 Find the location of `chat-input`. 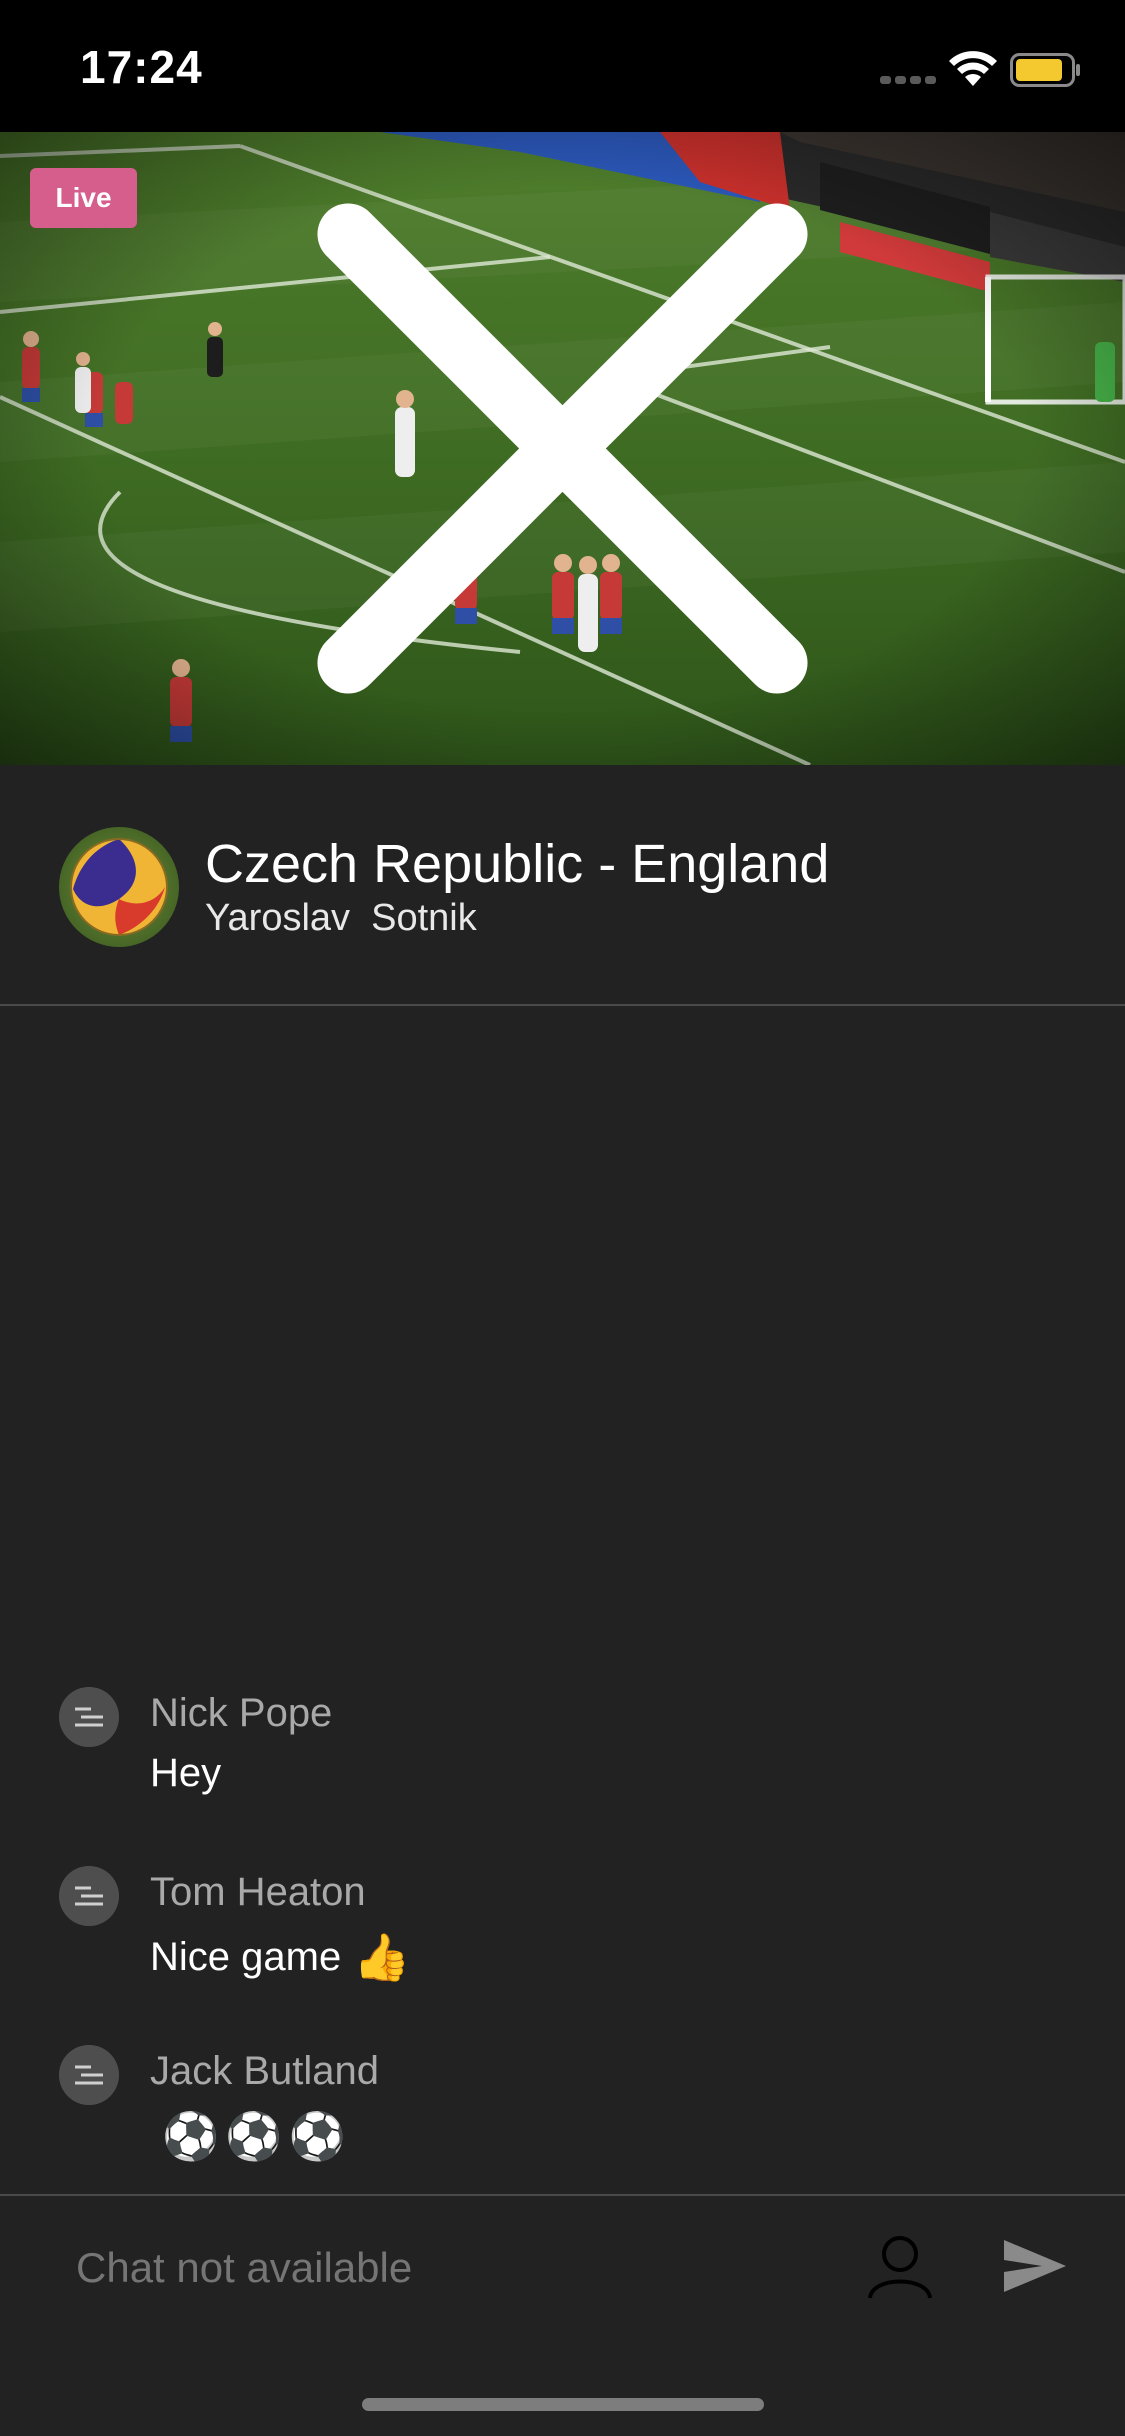

chat-input is located at coordinates (426, 2268).